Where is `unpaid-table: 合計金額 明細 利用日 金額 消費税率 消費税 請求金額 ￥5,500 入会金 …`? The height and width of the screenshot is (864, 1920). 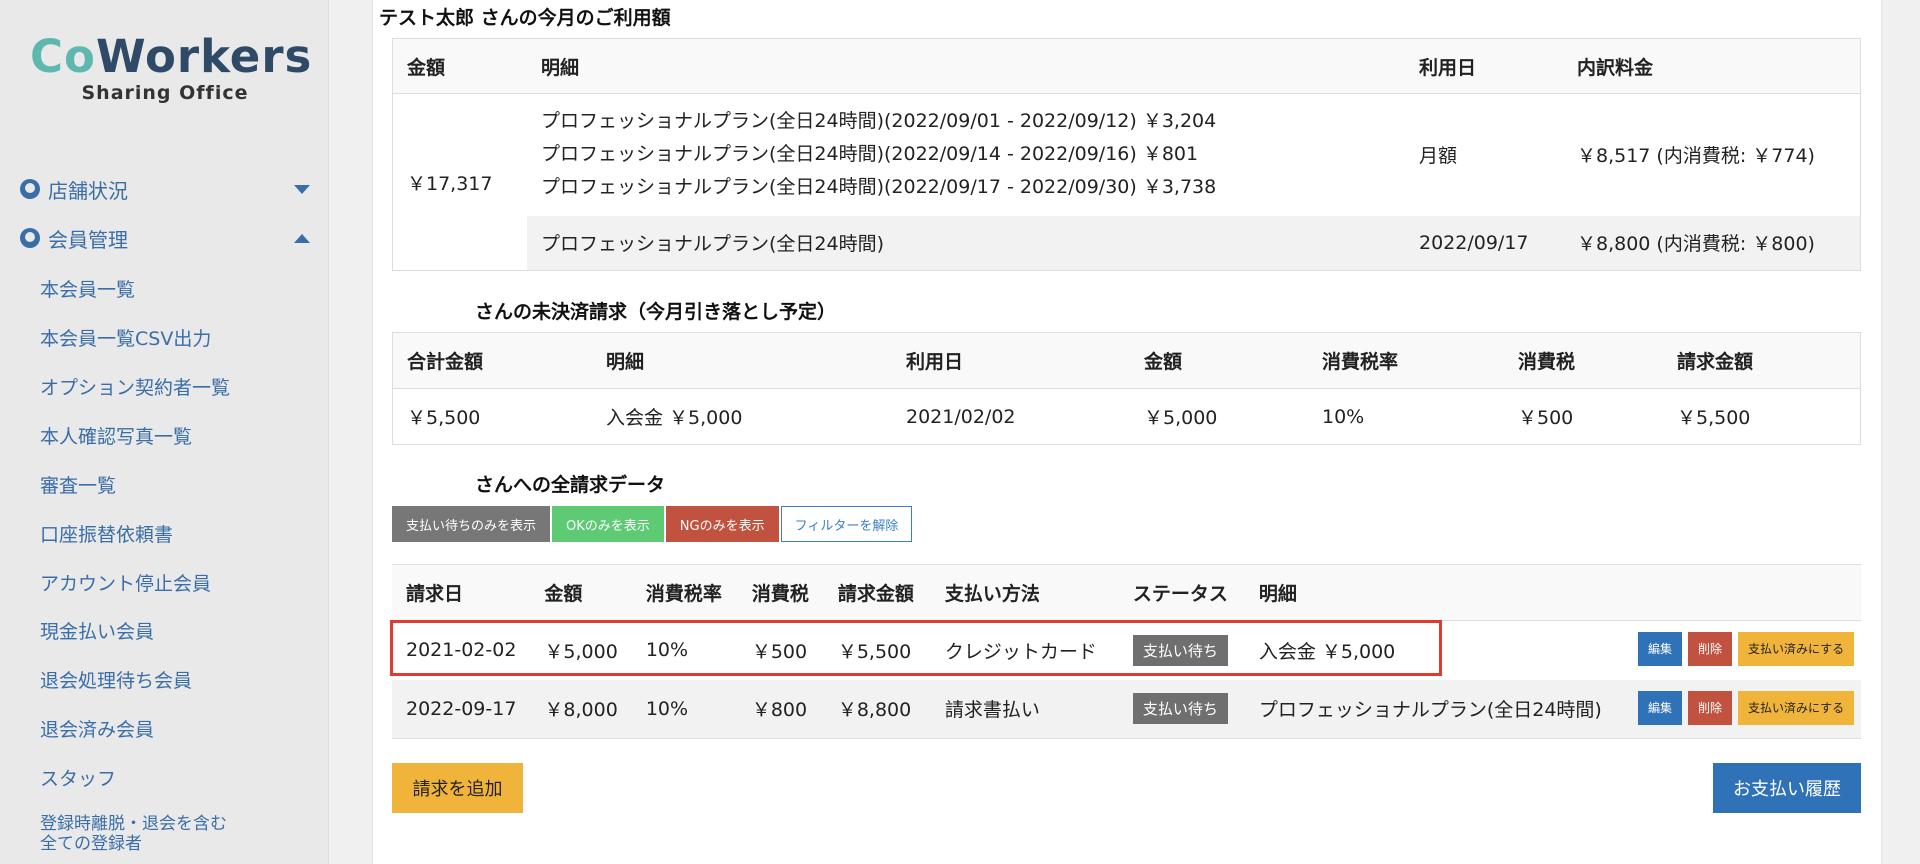 unpaid-table: 合計金額 明細 利用日 金額 消費税率 消費税 請求金額 ￥5,500 入会金 … is located at coordinates (1126, 388).